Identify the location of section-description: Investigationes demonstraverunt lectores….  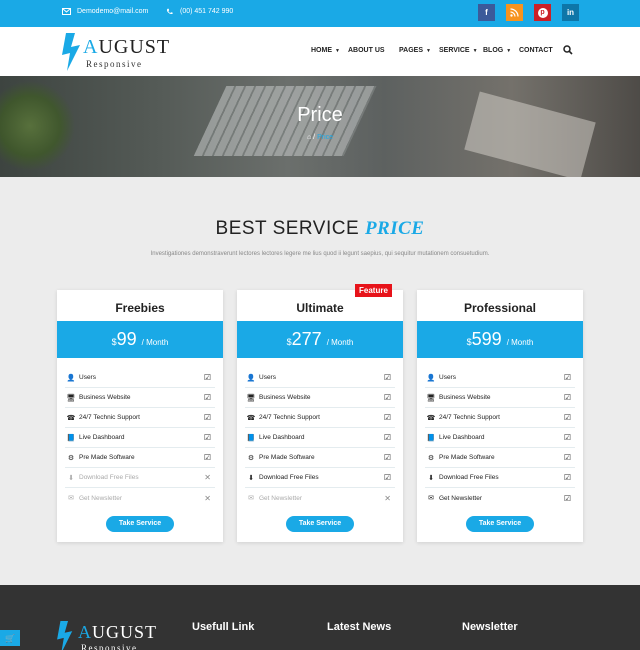
(320, 254).